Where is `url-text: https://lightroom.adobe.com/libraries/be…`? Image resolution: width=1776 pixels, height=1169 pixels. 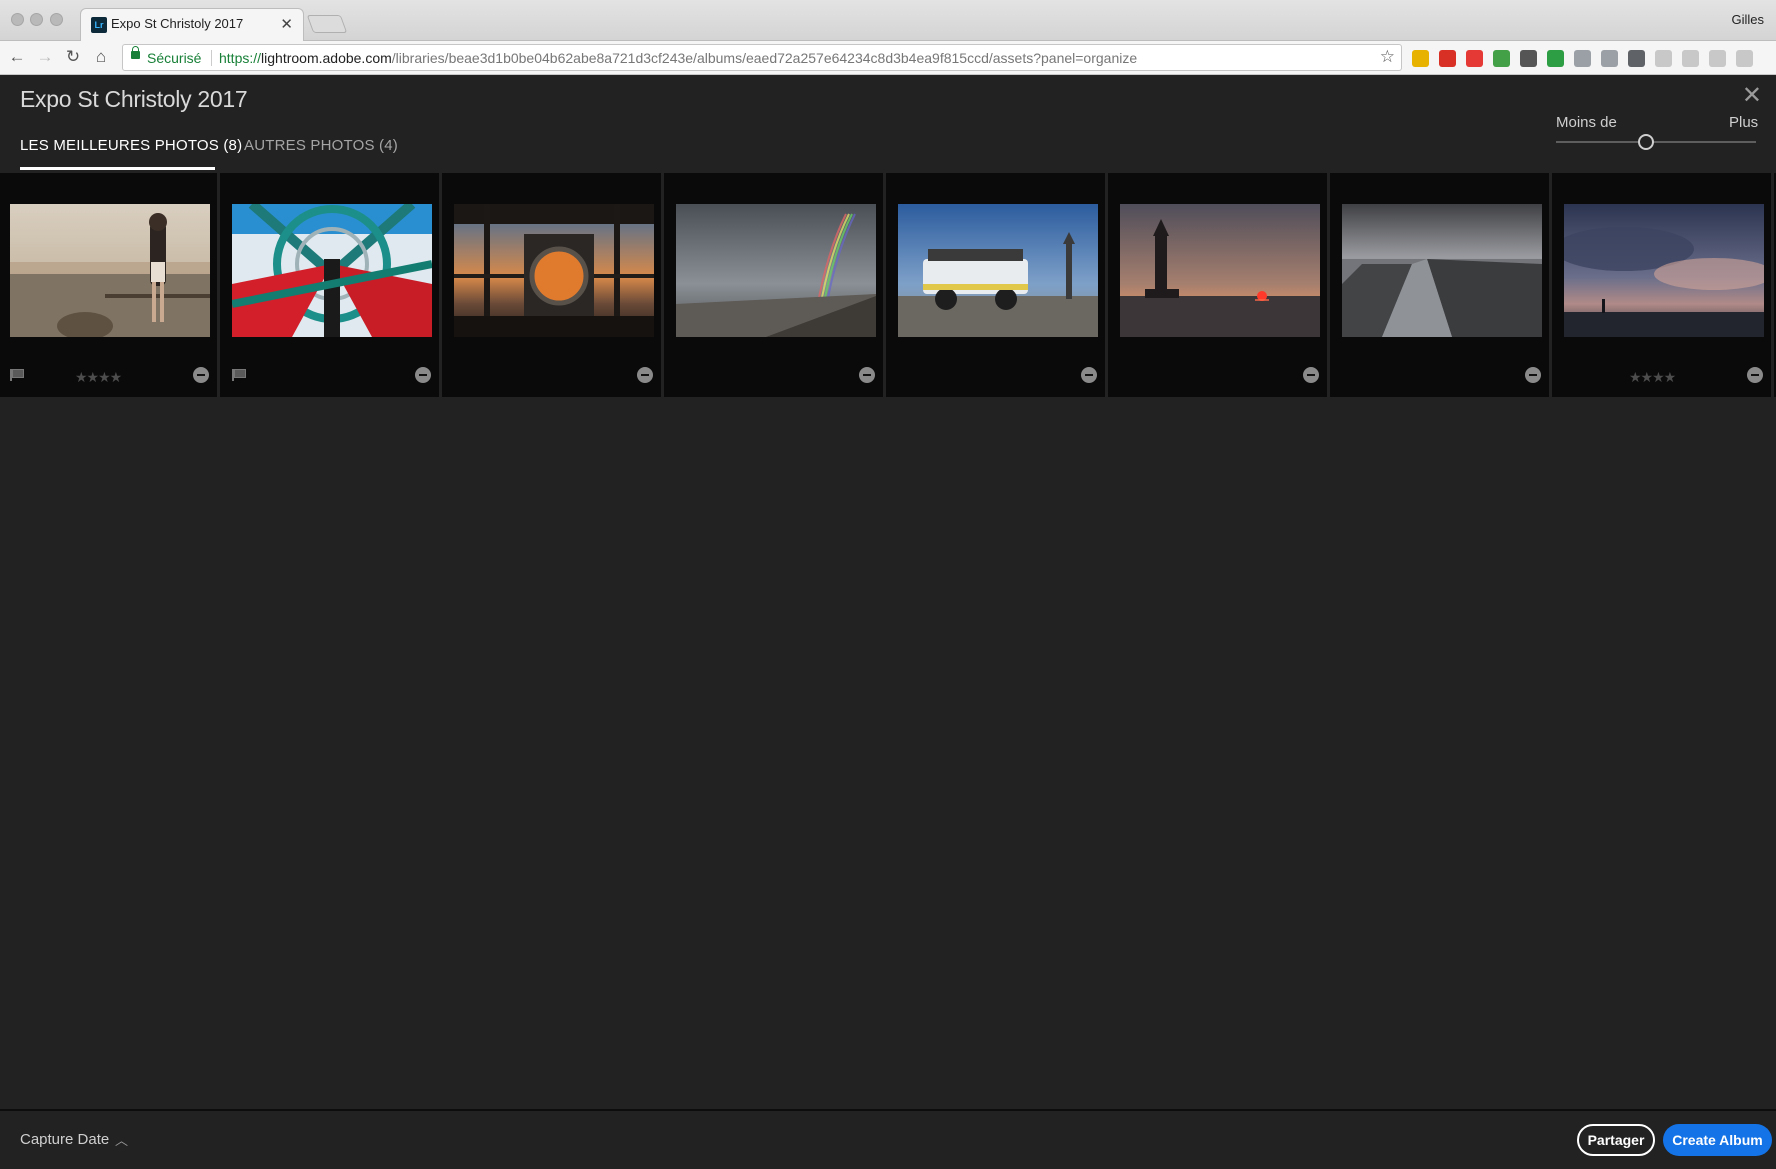 url-text: https://lightroom.adobe.com/libraries/be… is located at coordinates (678, 58).